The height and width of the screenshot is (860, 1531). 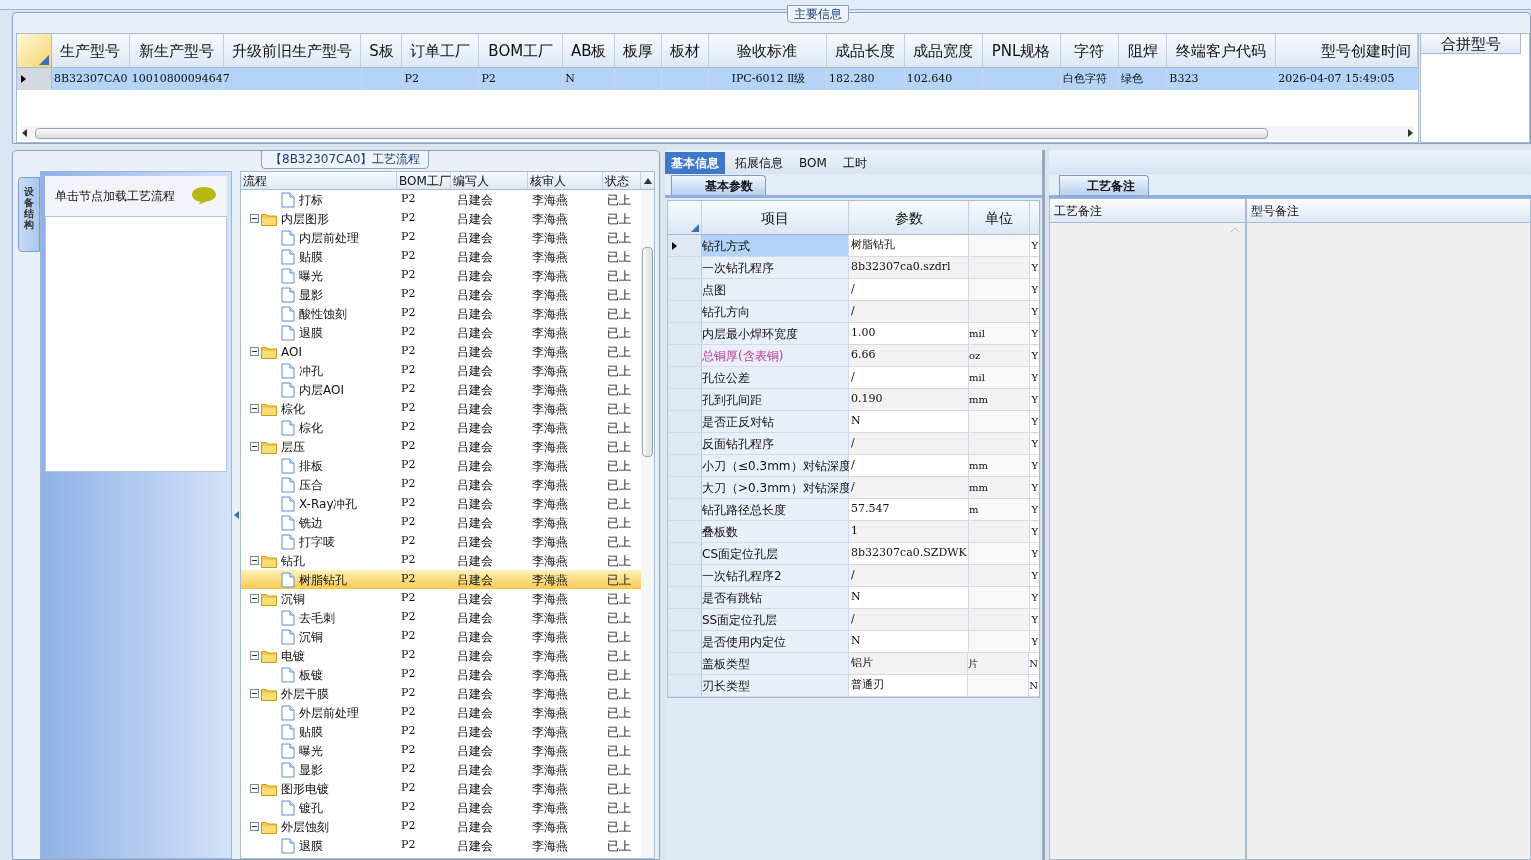 I want to click on parameter-row: 钻孔方式 树脂钻孔 Y, so click(x=853, y=246).